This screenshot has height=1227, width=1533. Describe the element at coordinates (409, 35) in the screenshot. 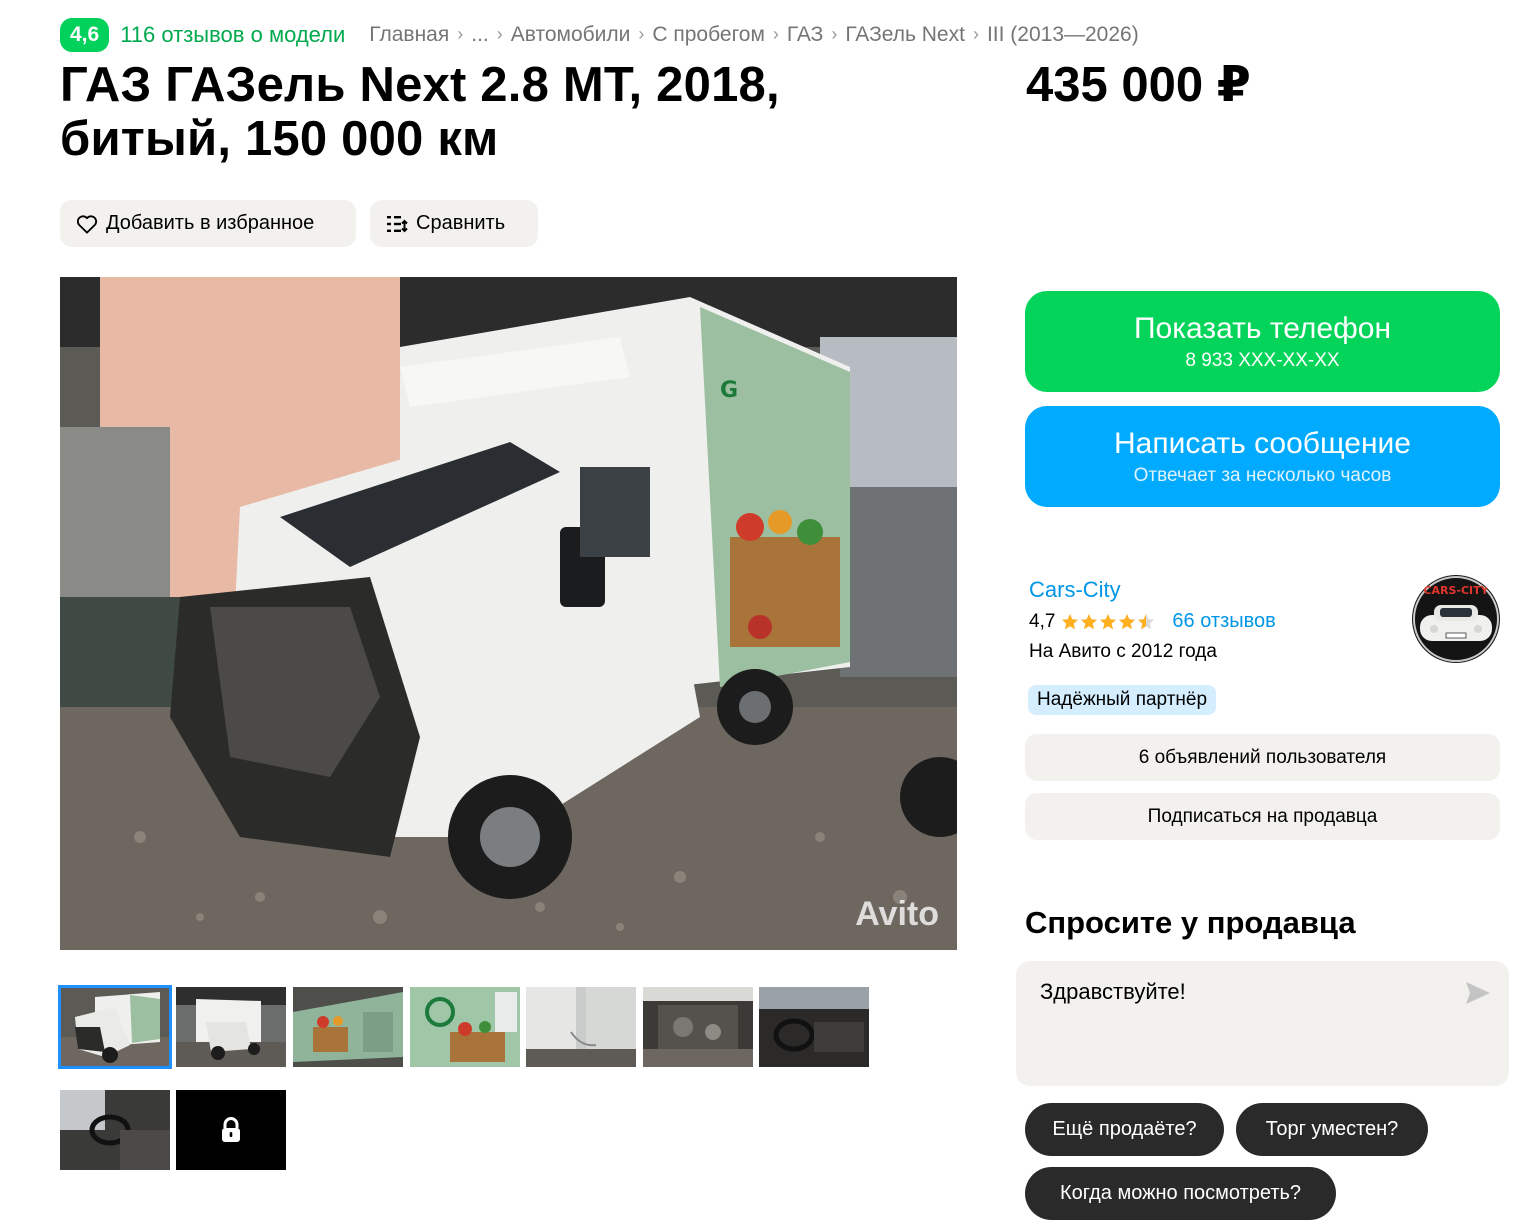

I see `breadcrumb-item: Главная` at that location.